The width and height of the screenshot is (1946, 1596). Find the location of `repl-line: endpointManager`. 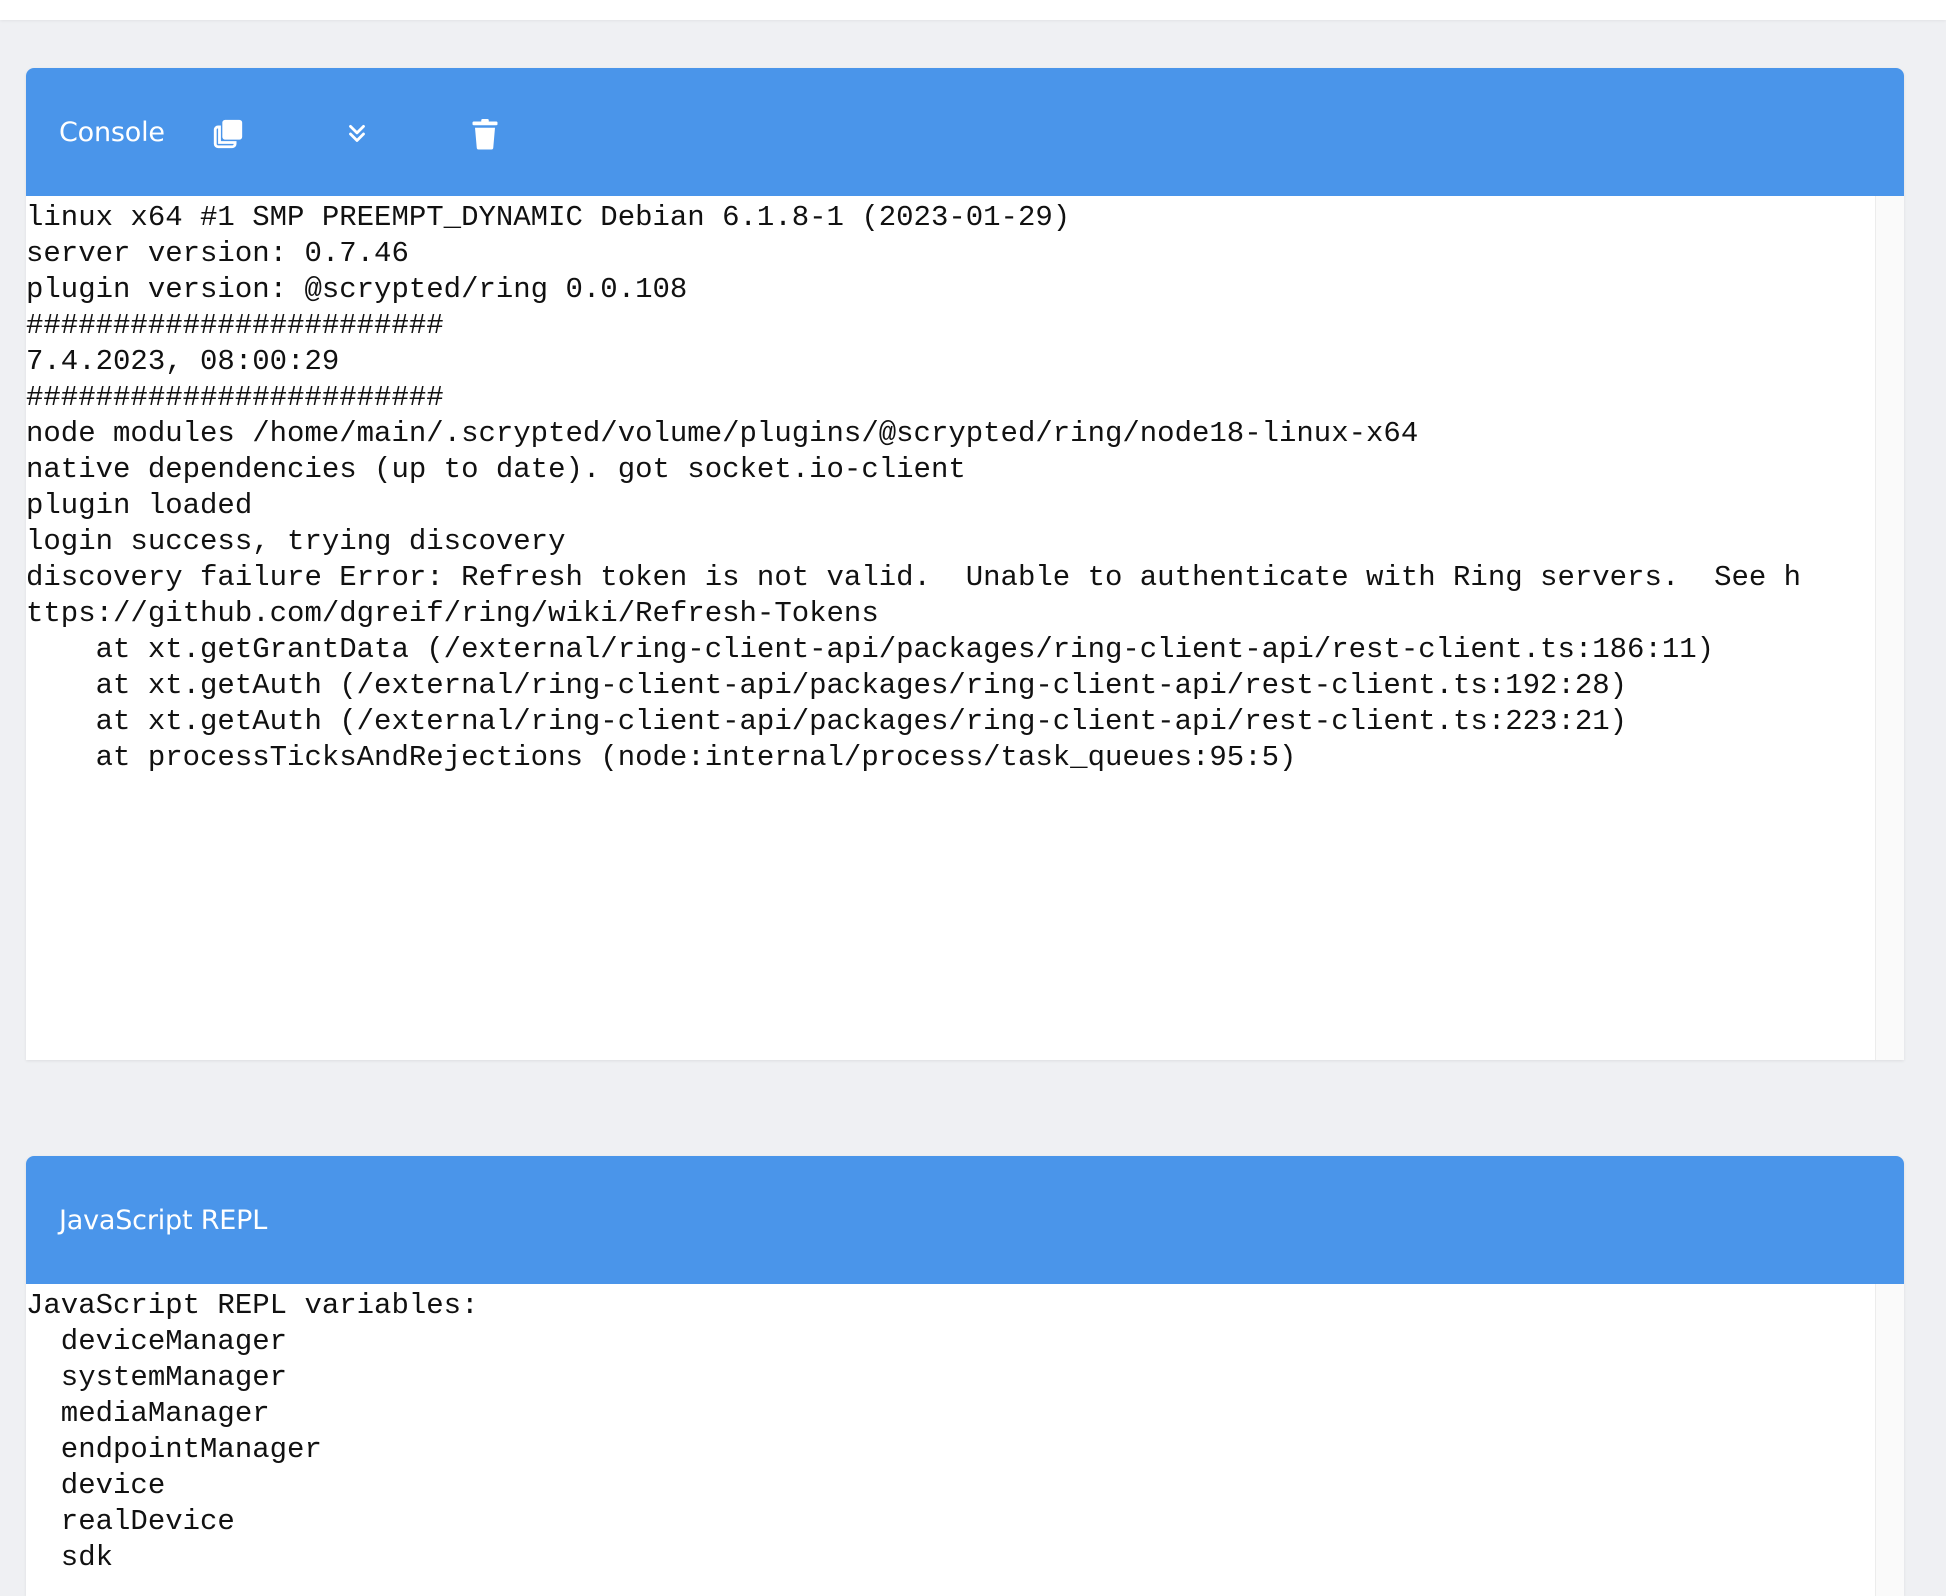

repl-line: endpointManager is located at coordinates (174, 1449).